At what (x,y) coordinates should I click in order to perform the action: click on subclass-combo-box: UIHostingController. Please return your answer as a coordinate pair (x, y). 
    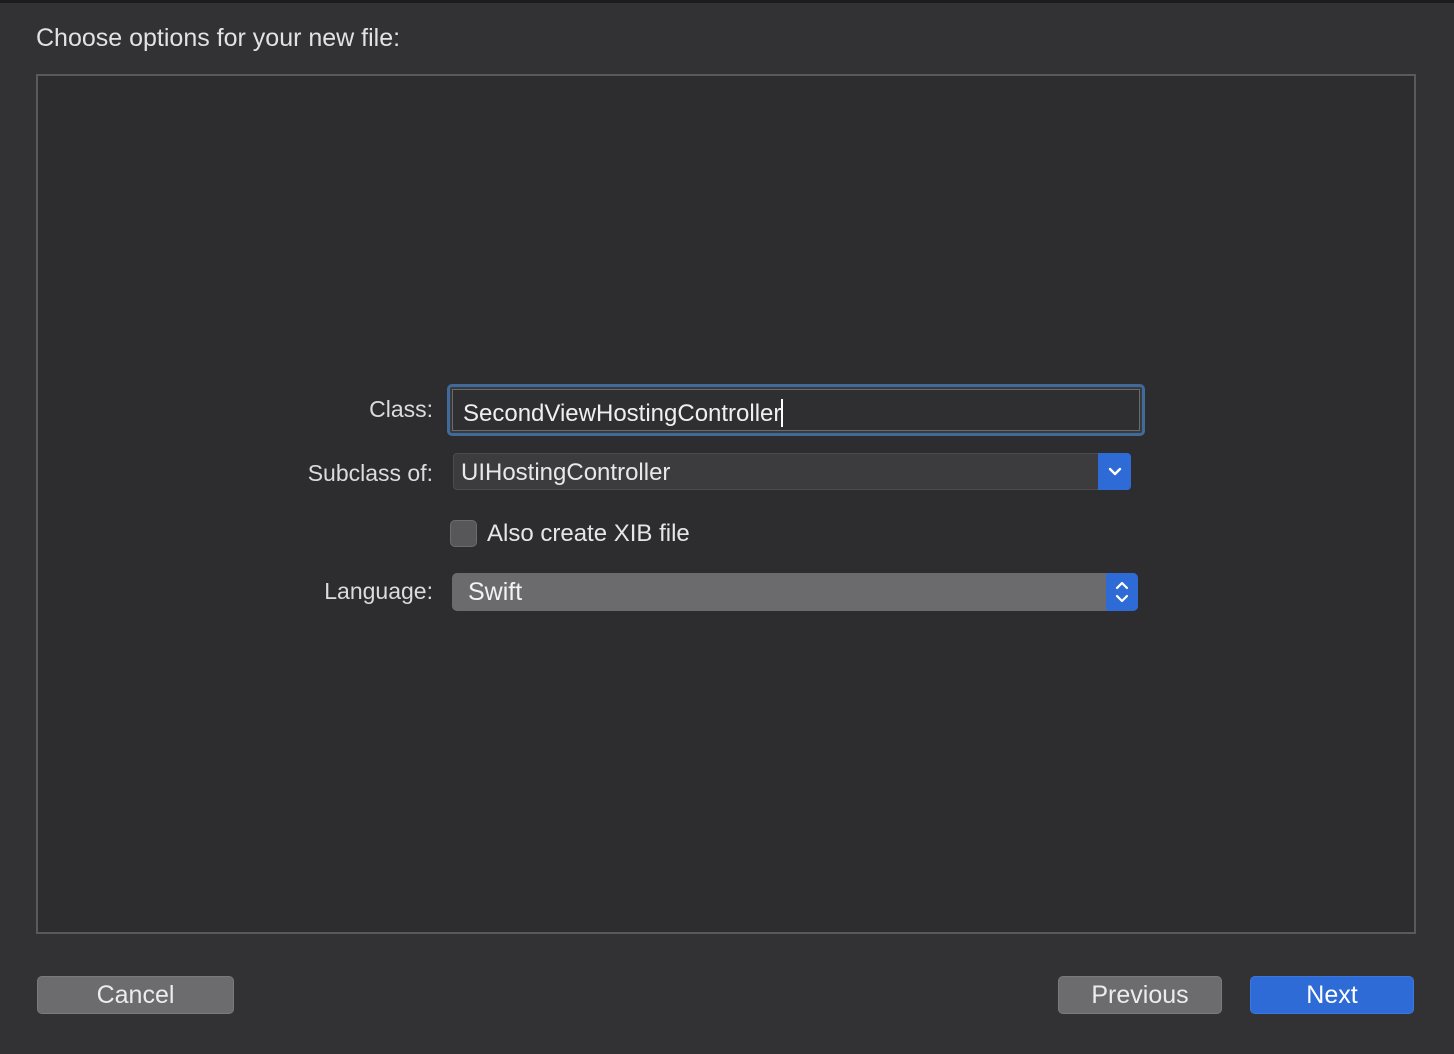
    Looking at the image, I should click on (792, 471).